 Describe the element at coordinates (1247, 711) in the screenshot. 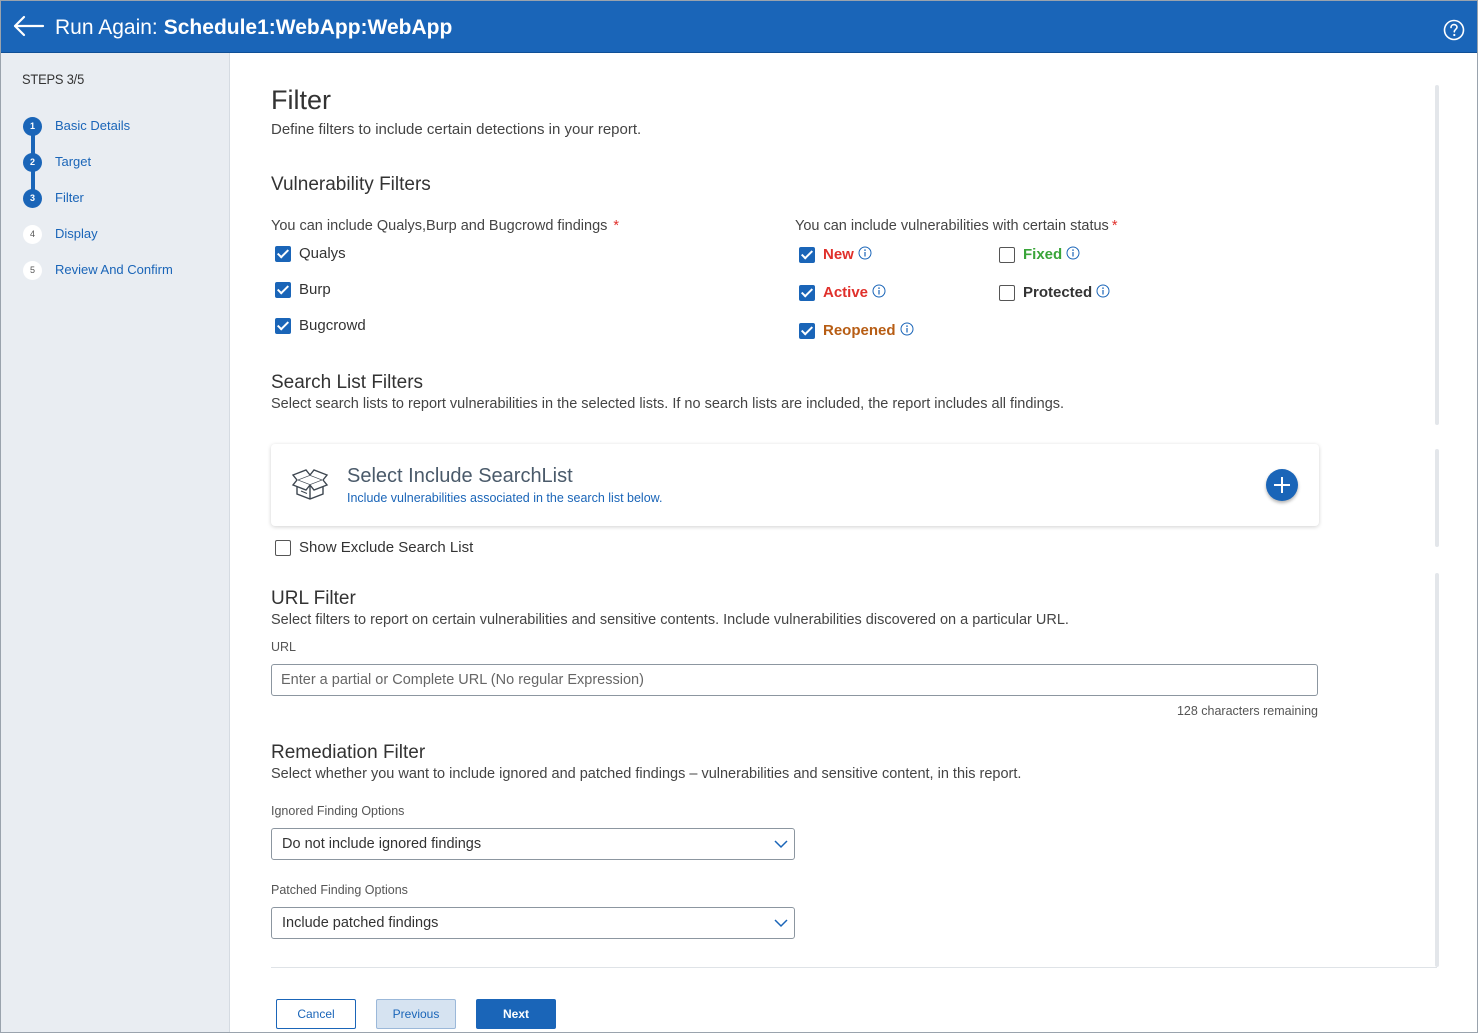

I see `chars-remaining-counter: 128 characters remaining` at that location.